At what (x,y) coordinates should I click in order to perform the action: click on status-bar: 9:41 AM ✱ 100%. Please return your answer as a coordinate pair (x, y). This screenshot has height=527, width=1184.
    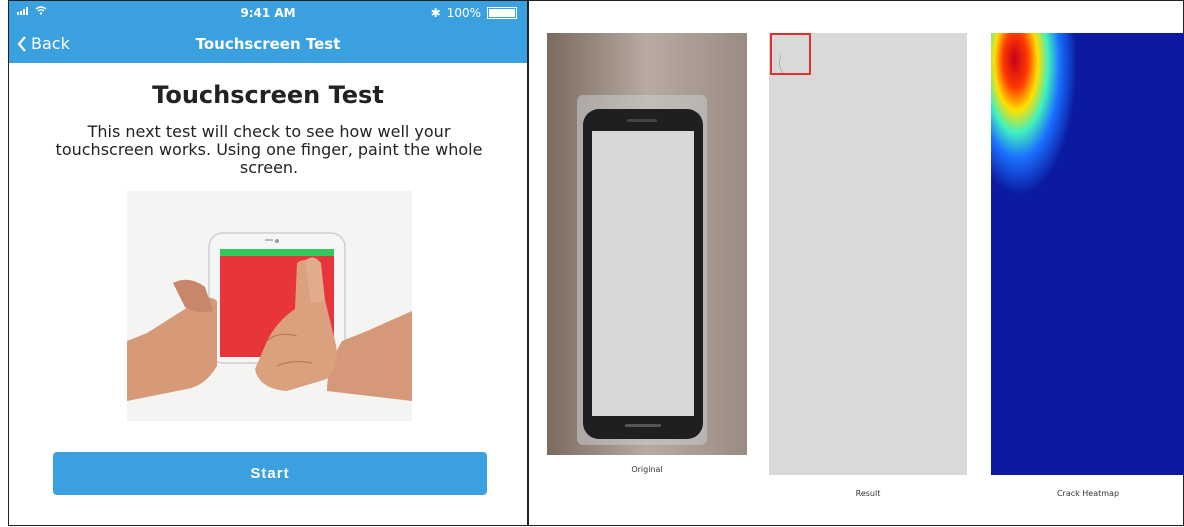
    Looking at the image, I should click on (268, 13).